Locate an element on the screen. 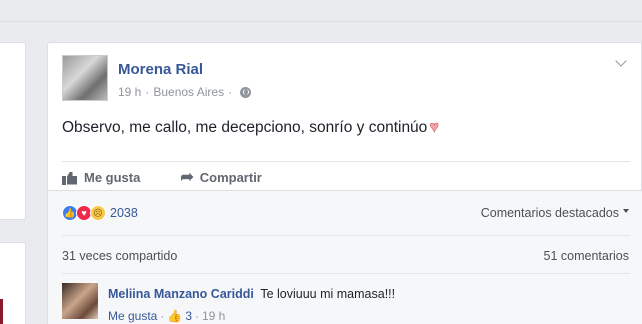 The width and height of the screenshot is (642, 324). share-arrow-icon: ➦ is located at coordinates (187, 177).